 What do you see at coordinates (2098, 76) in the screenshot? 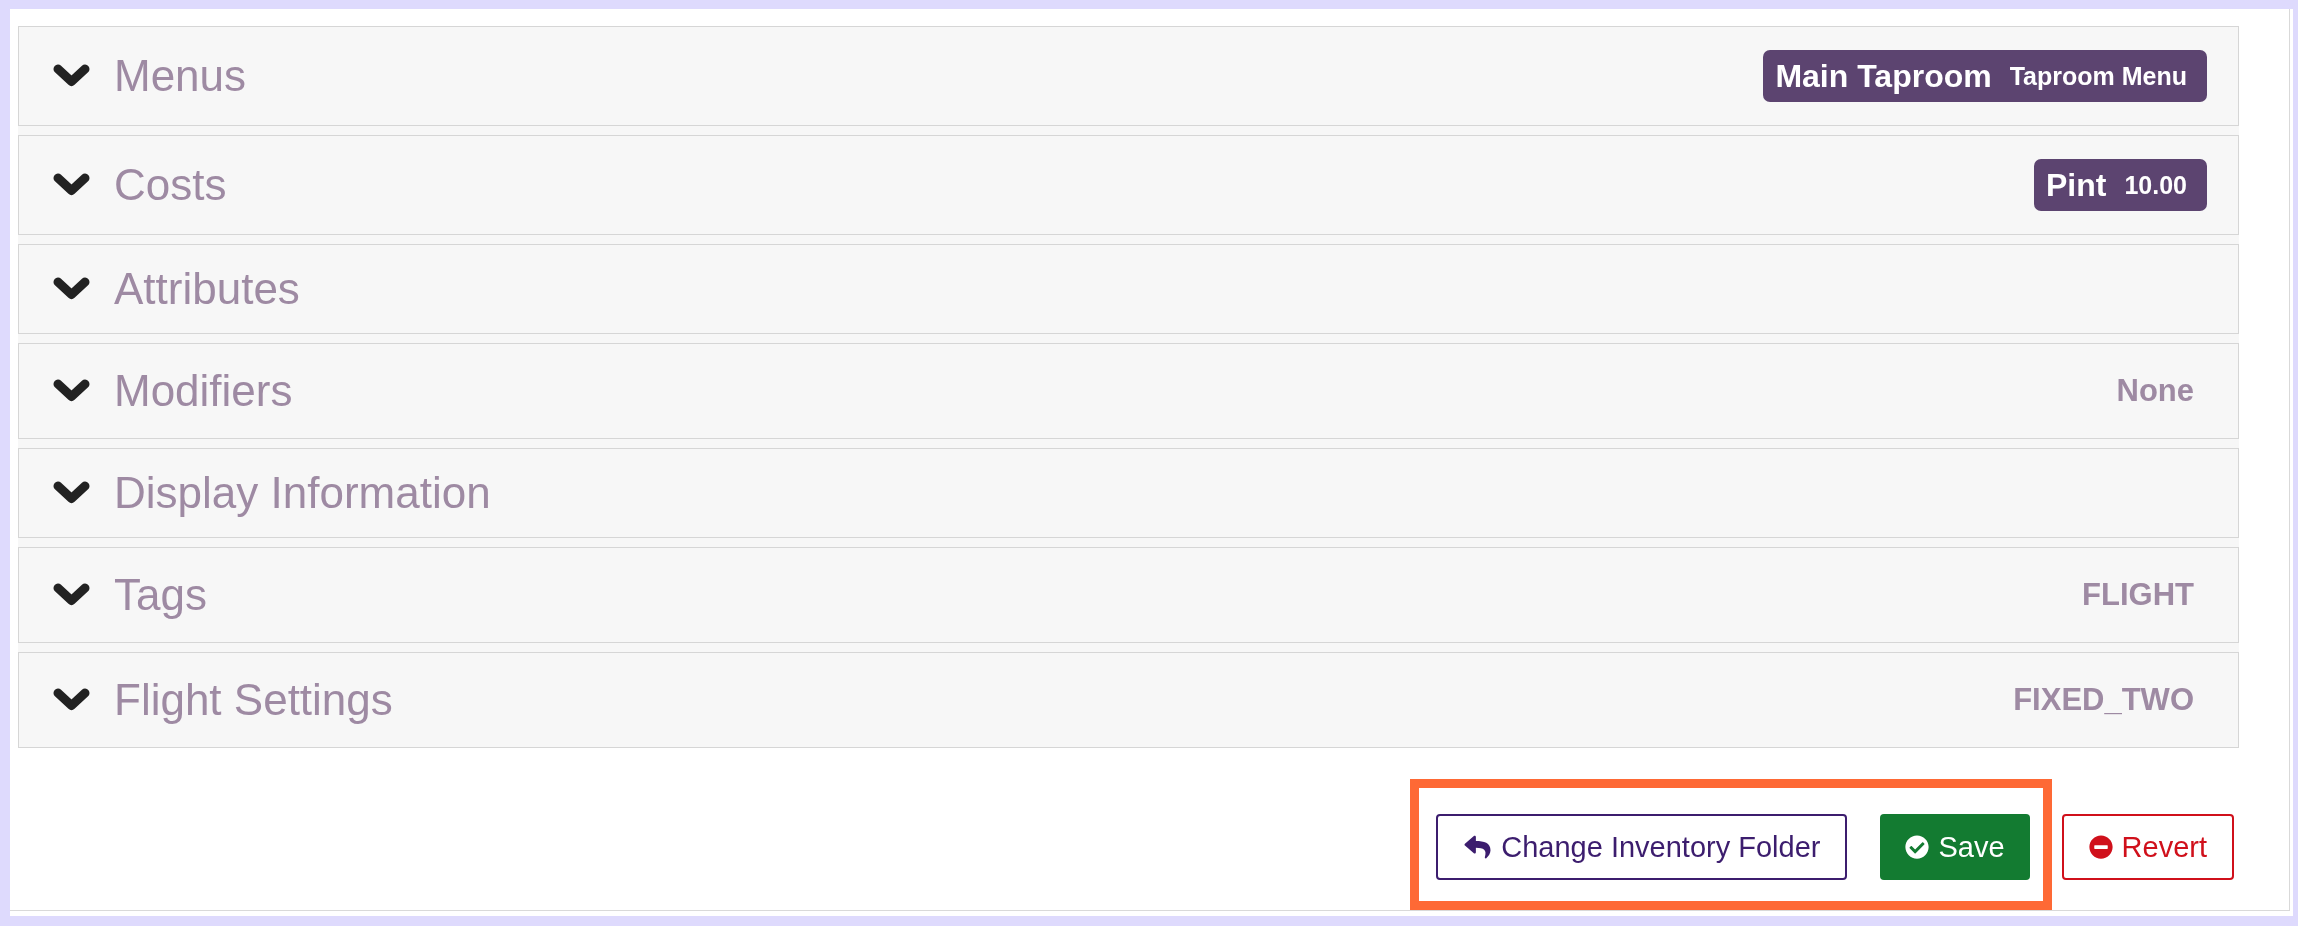
I see `badge-subtitle: Taproom Menu` at bounding box center [2098, 76].